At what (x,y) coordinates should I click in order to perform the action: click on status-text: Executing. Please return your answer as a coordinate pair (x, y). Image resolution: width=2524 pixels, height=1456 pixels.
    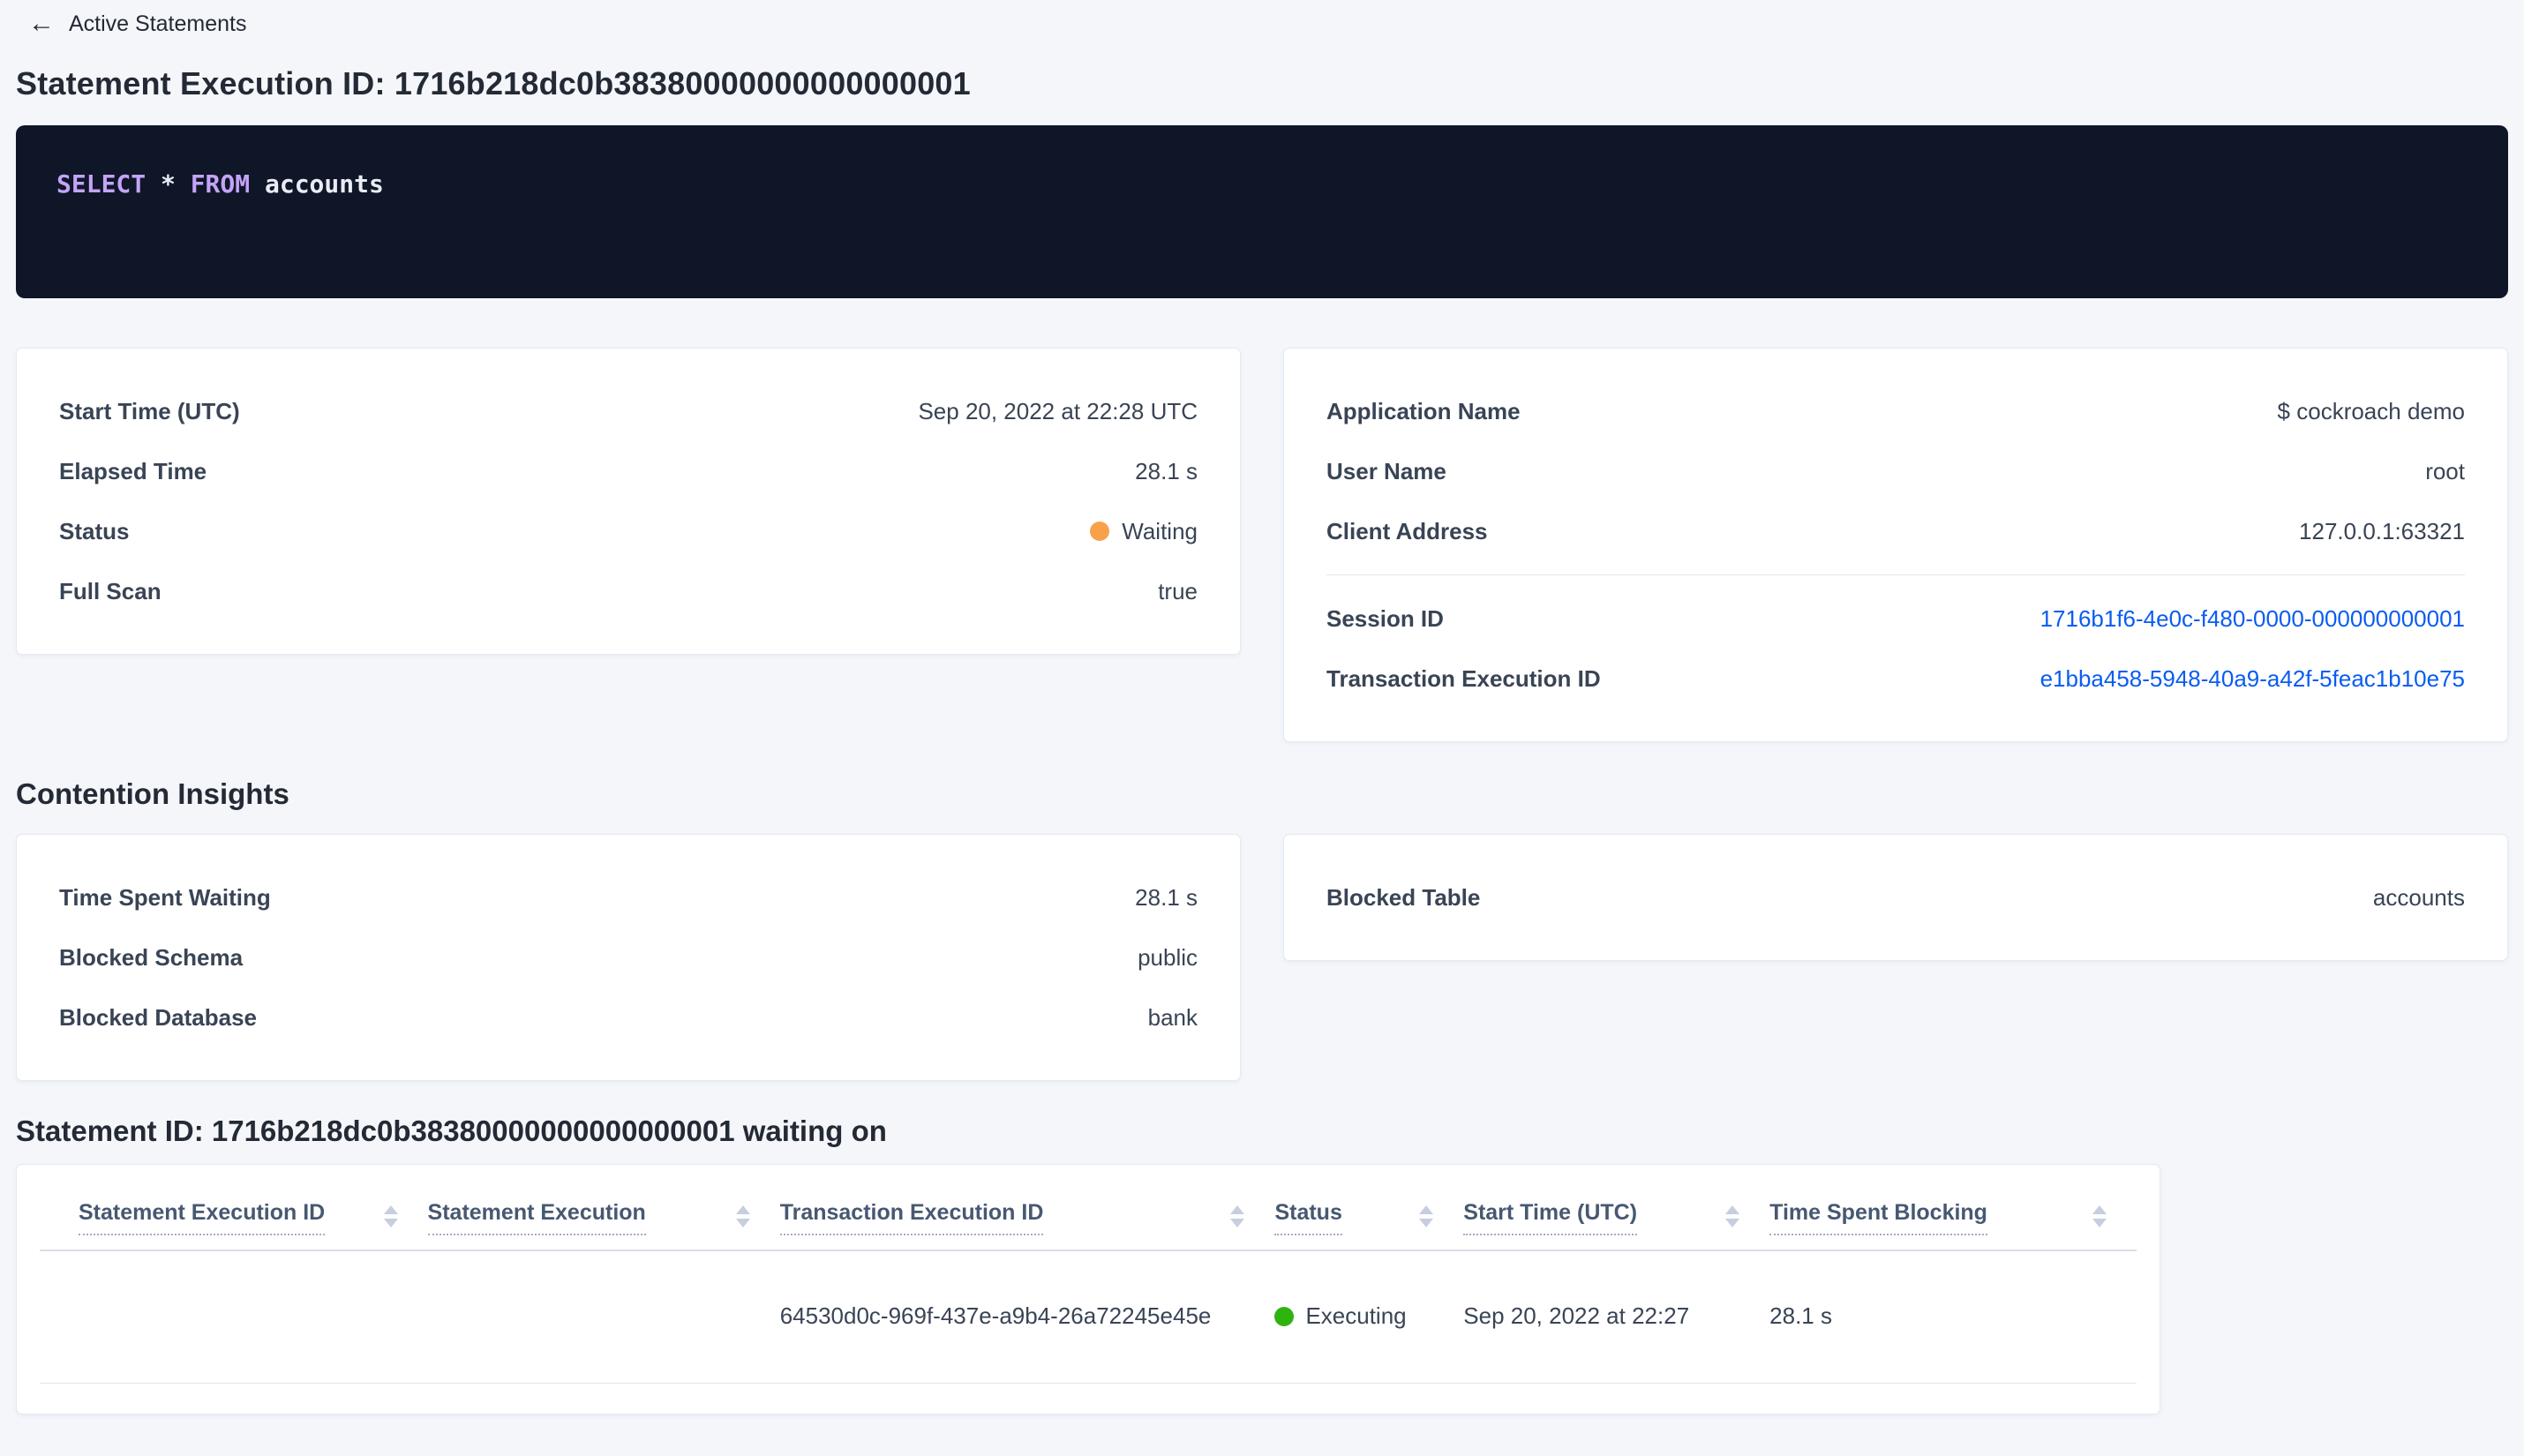
    Looking at the image, I should click on (1356, 1315).